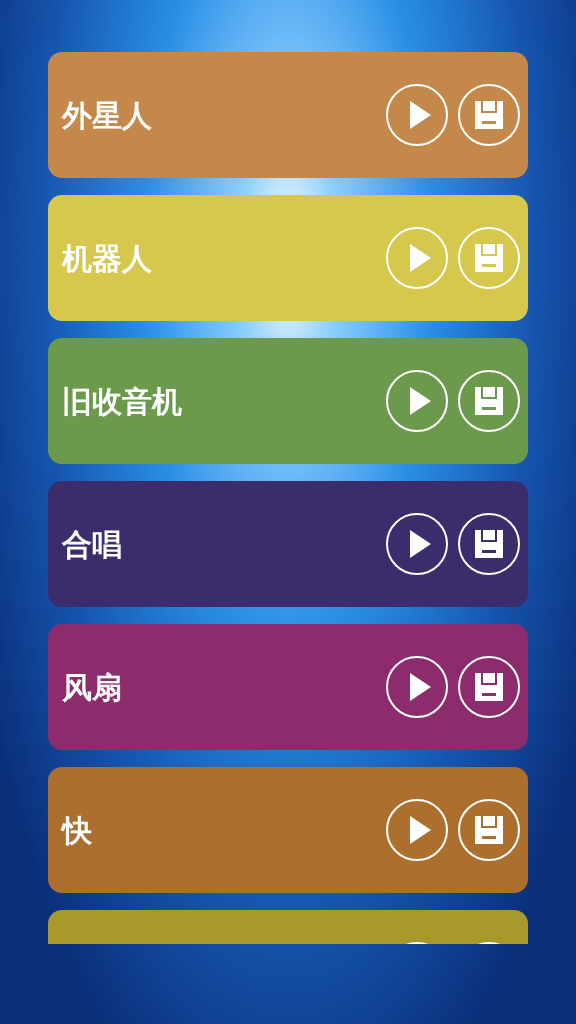  I want to click on effect-card: 风扇, so click(288, 687).